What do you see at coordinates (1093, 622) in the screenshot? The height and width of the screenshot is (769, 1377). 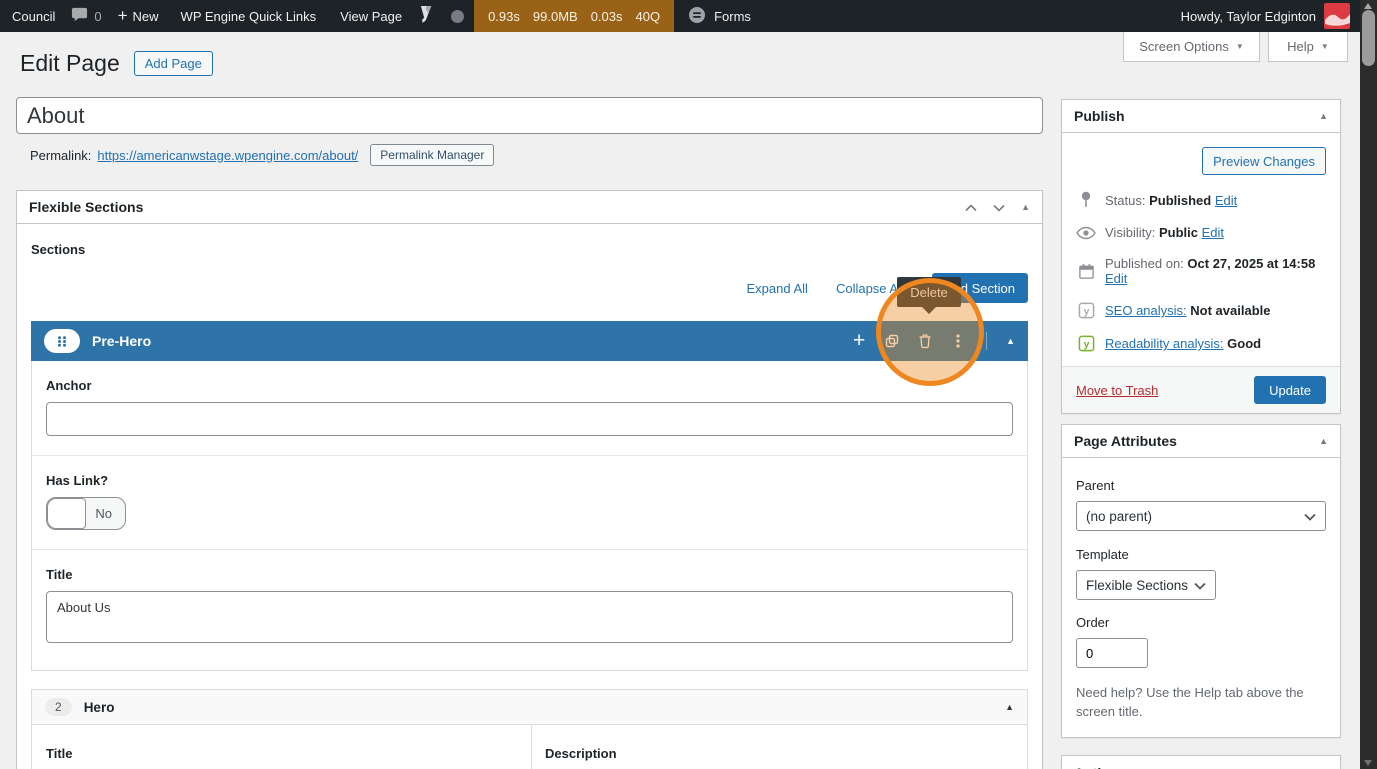 I see `order-label: Order` at bounding box center [1093, 622].